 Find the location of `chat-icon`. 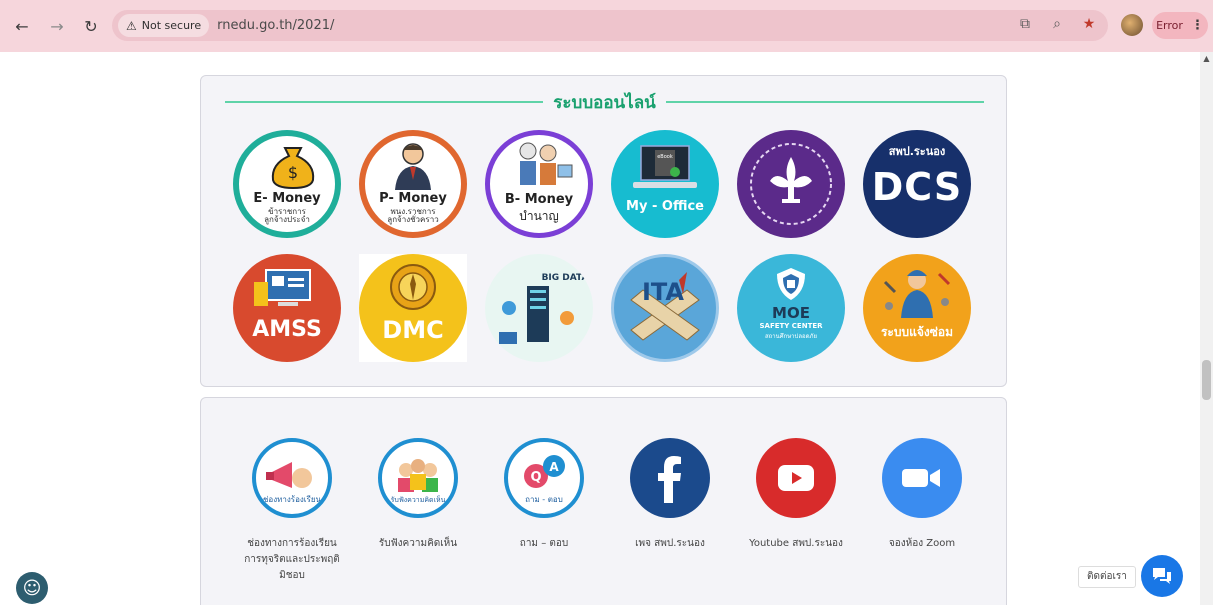

chat-icon is located at coordinates (1162, 576).